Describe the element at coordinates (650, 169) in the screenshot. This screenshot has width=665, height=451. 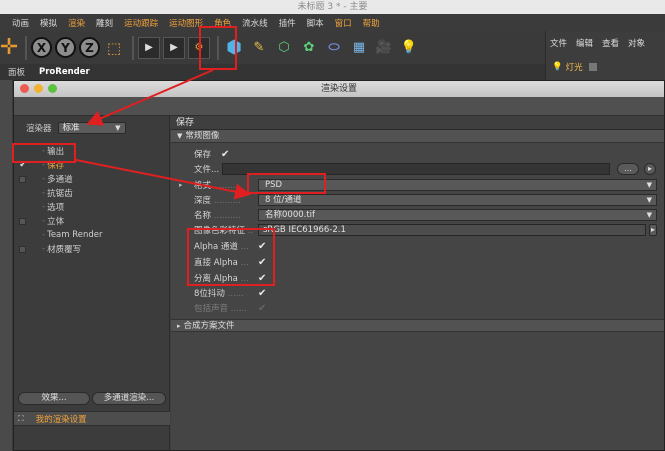
I see `file-options-button: ▸` at that location.